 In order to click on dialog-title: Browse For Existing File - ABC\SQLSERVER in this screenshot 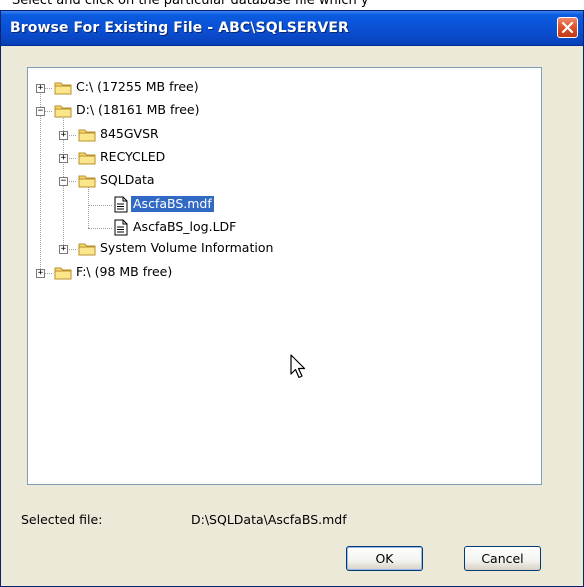, I will do `click(179, 28)`.